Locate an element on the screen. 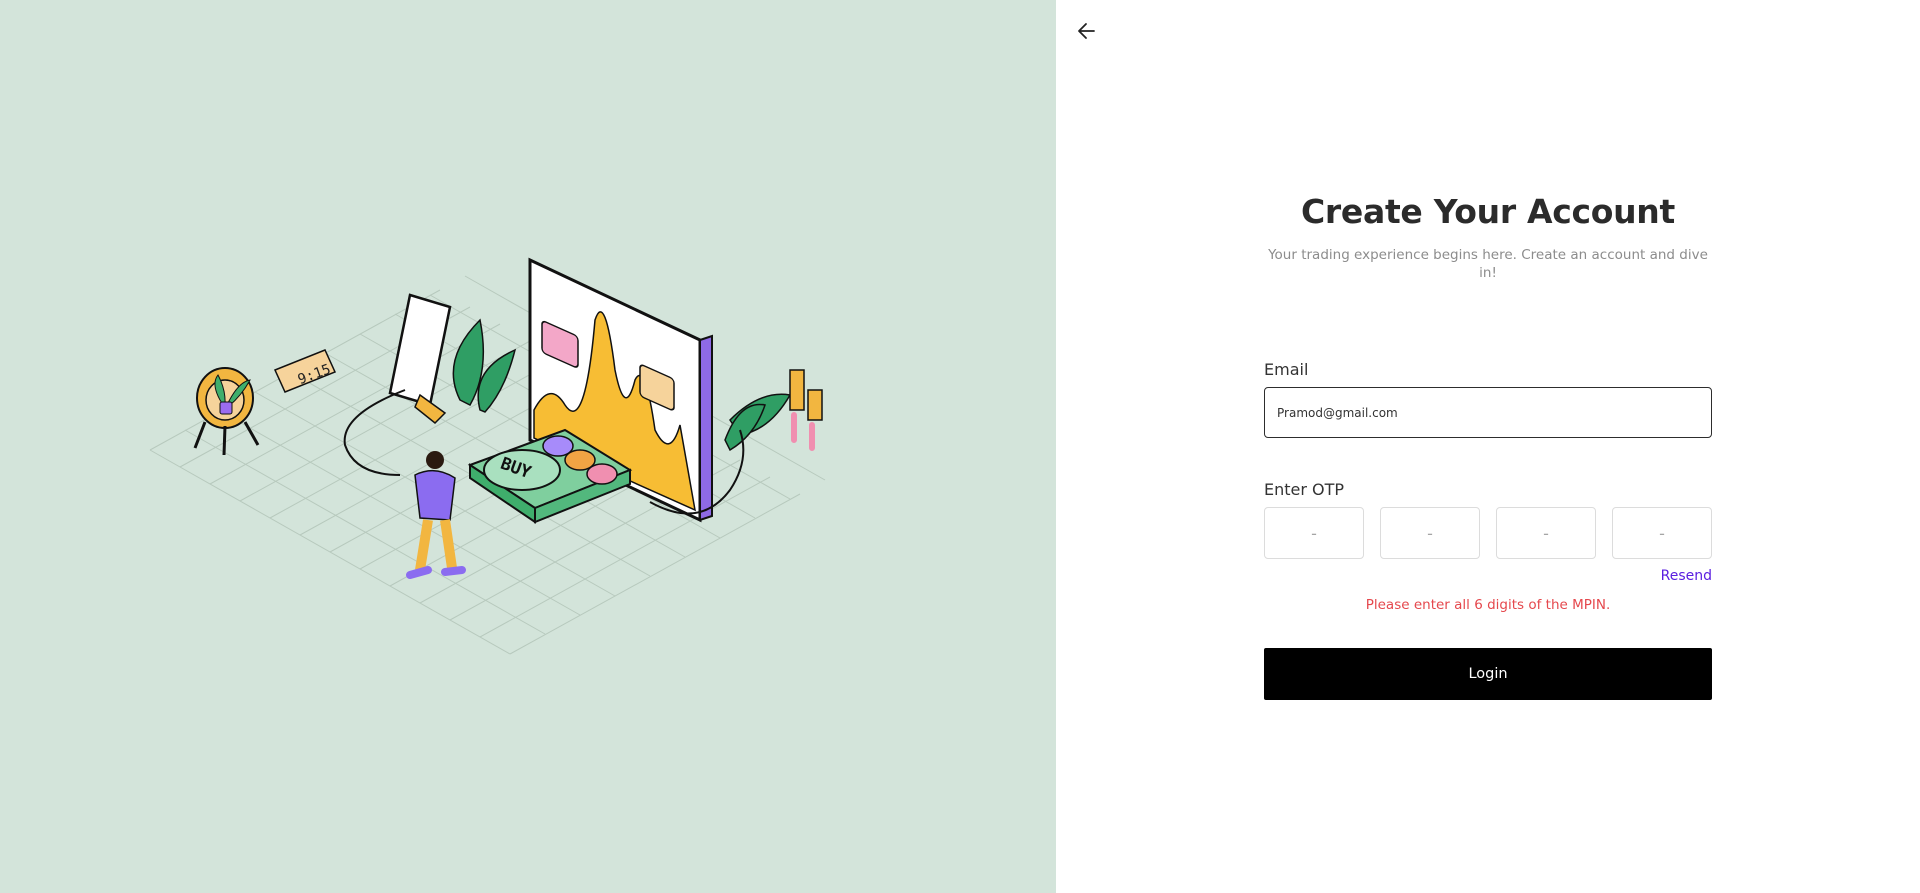 The height and width of the screenshot is (893, 1920). alarm-clock: 9:15 is located at coordinates (305, 371).